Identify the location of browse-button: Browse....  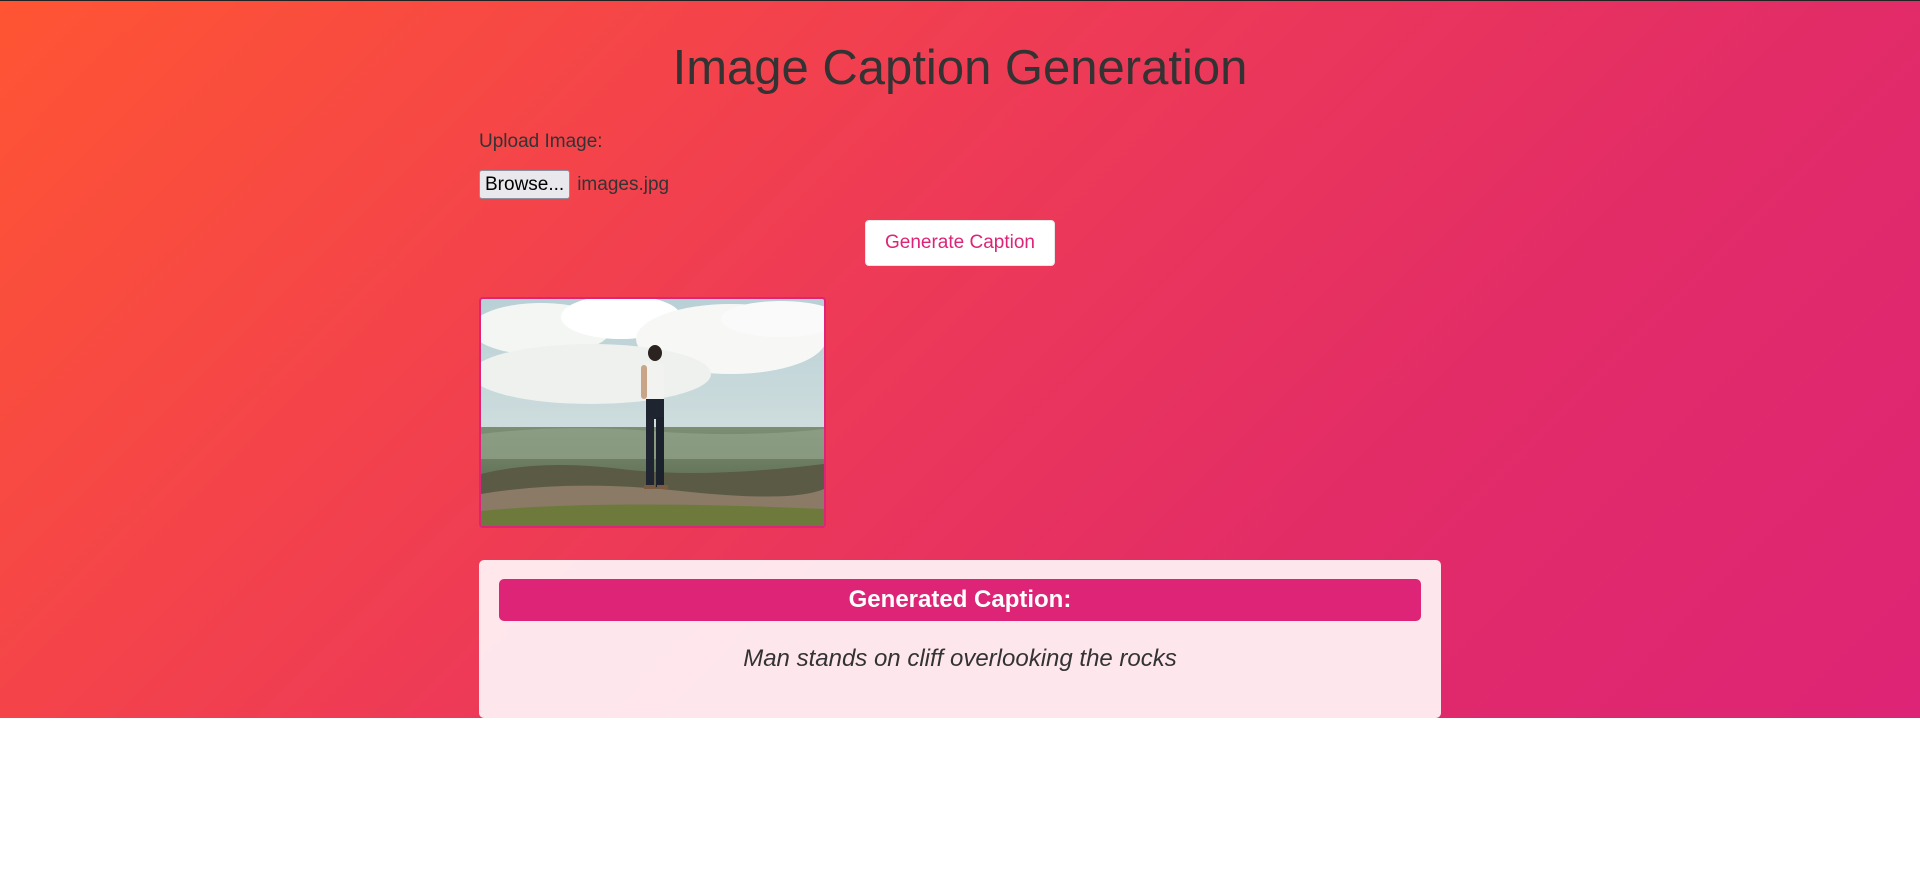
(525, 184).